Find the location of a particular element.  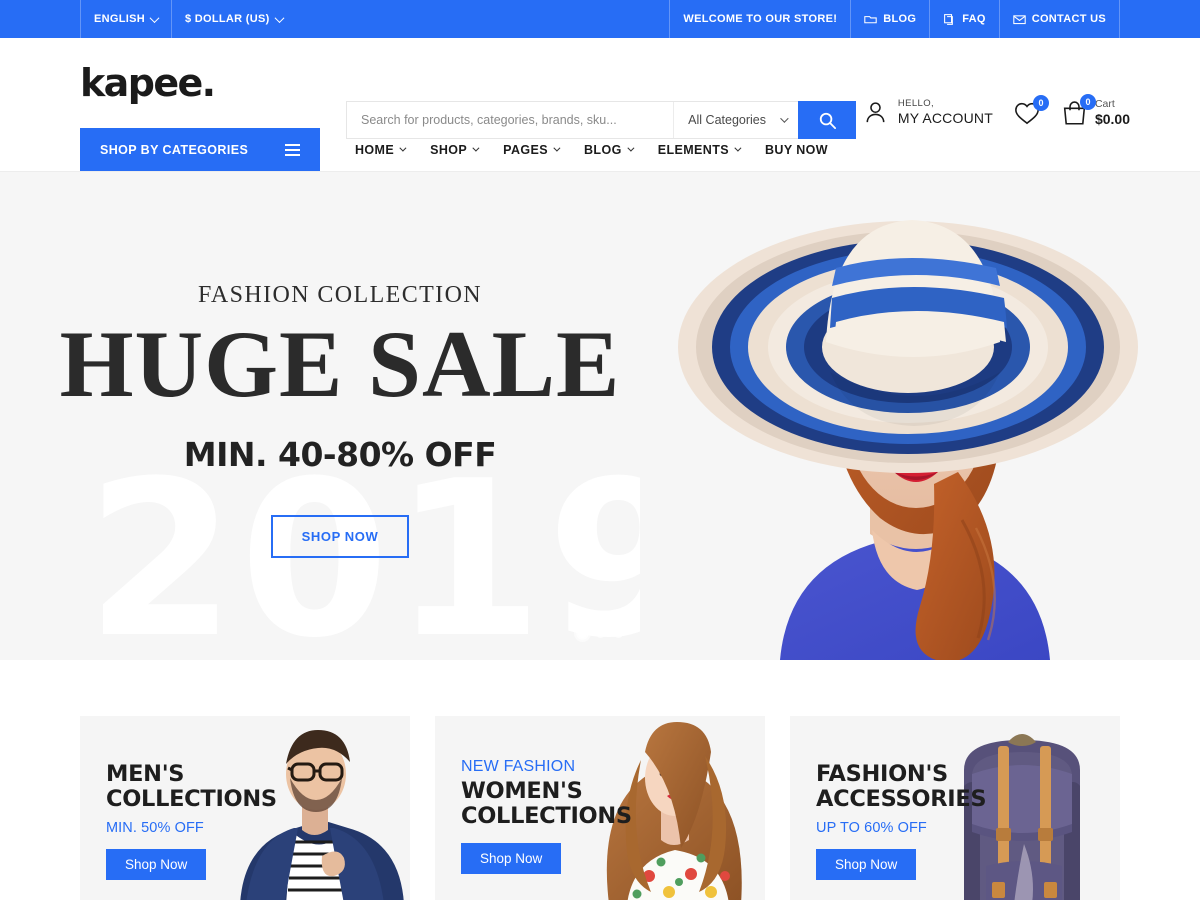

promo-title-line2-mens: COLLECTIONS is located at coordinates (191, 799).